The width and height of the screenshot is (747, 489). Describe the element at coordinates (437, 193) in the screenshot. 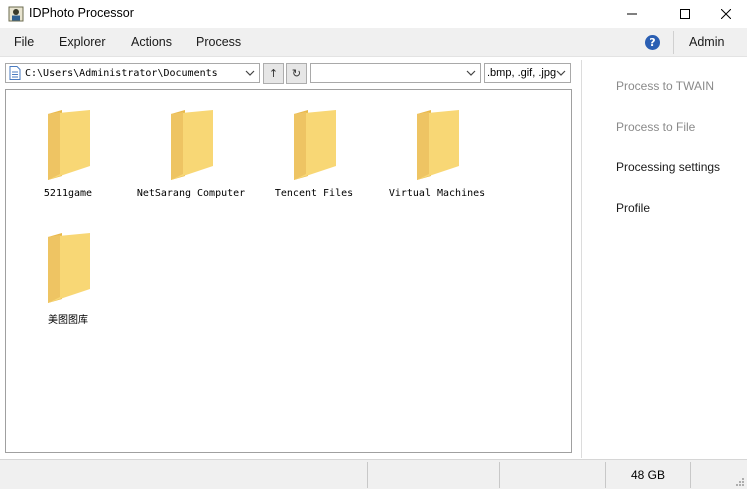

I see `folder-label: Virtual Machines` at that location.